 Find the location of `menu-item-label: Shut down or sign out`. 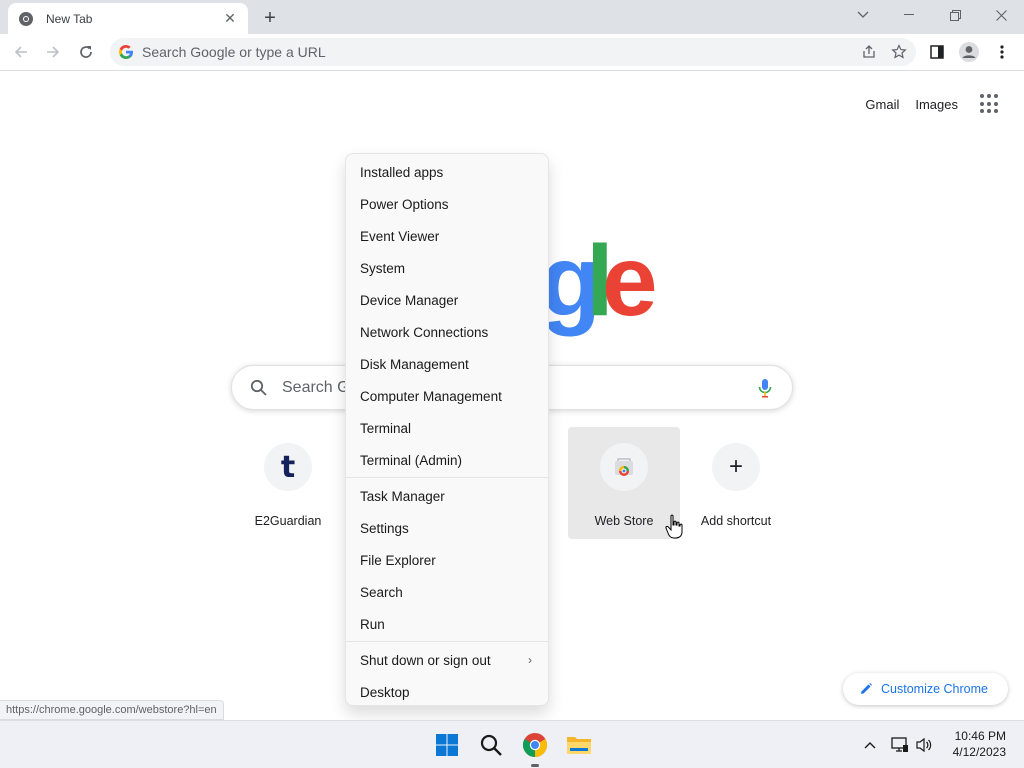

menu-item-label: Shut down or sign out is located at coordinates (425, 660).